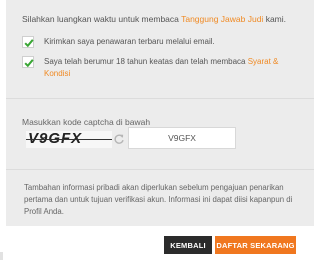 This screenshot has width=320, height=260. What do you see at coordinates (182, 138) in the screenshot?
I see `captcha-input` at bounding box center [182, 138].